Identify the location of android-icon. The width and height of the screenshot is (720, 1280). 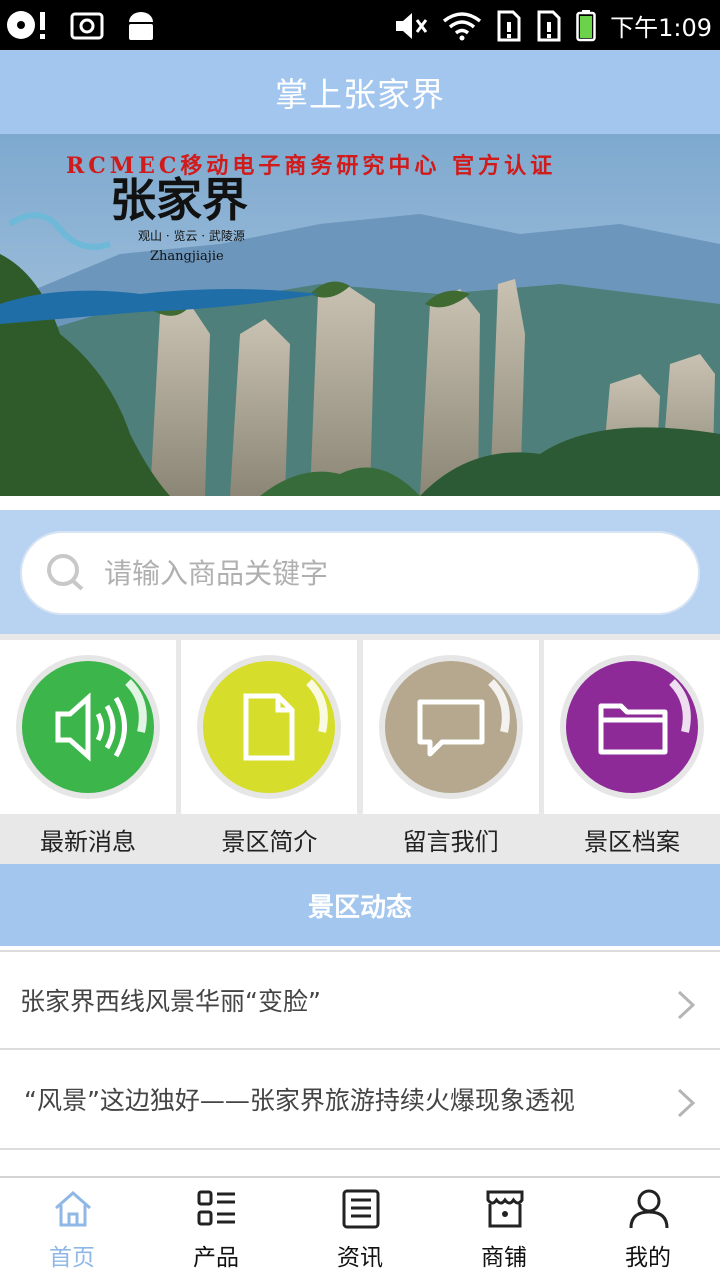
(141, 26).